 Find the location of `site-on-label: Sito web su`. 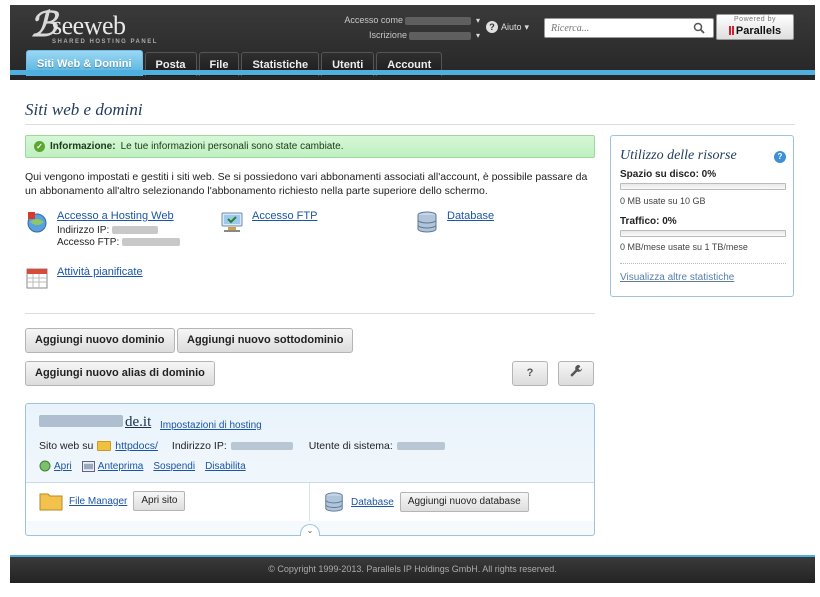

site-on-label: Sito web su is located at coordinates (66, 446).